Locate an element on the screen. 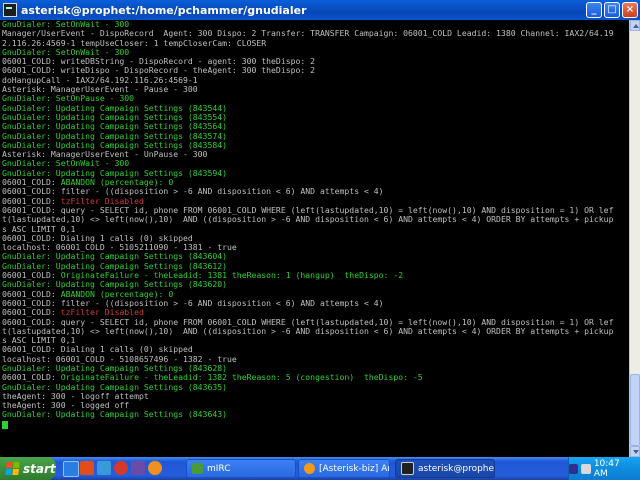  terminal-line: GnuDialer: SetOnWait - 300 is located at coordinates (315, 24).